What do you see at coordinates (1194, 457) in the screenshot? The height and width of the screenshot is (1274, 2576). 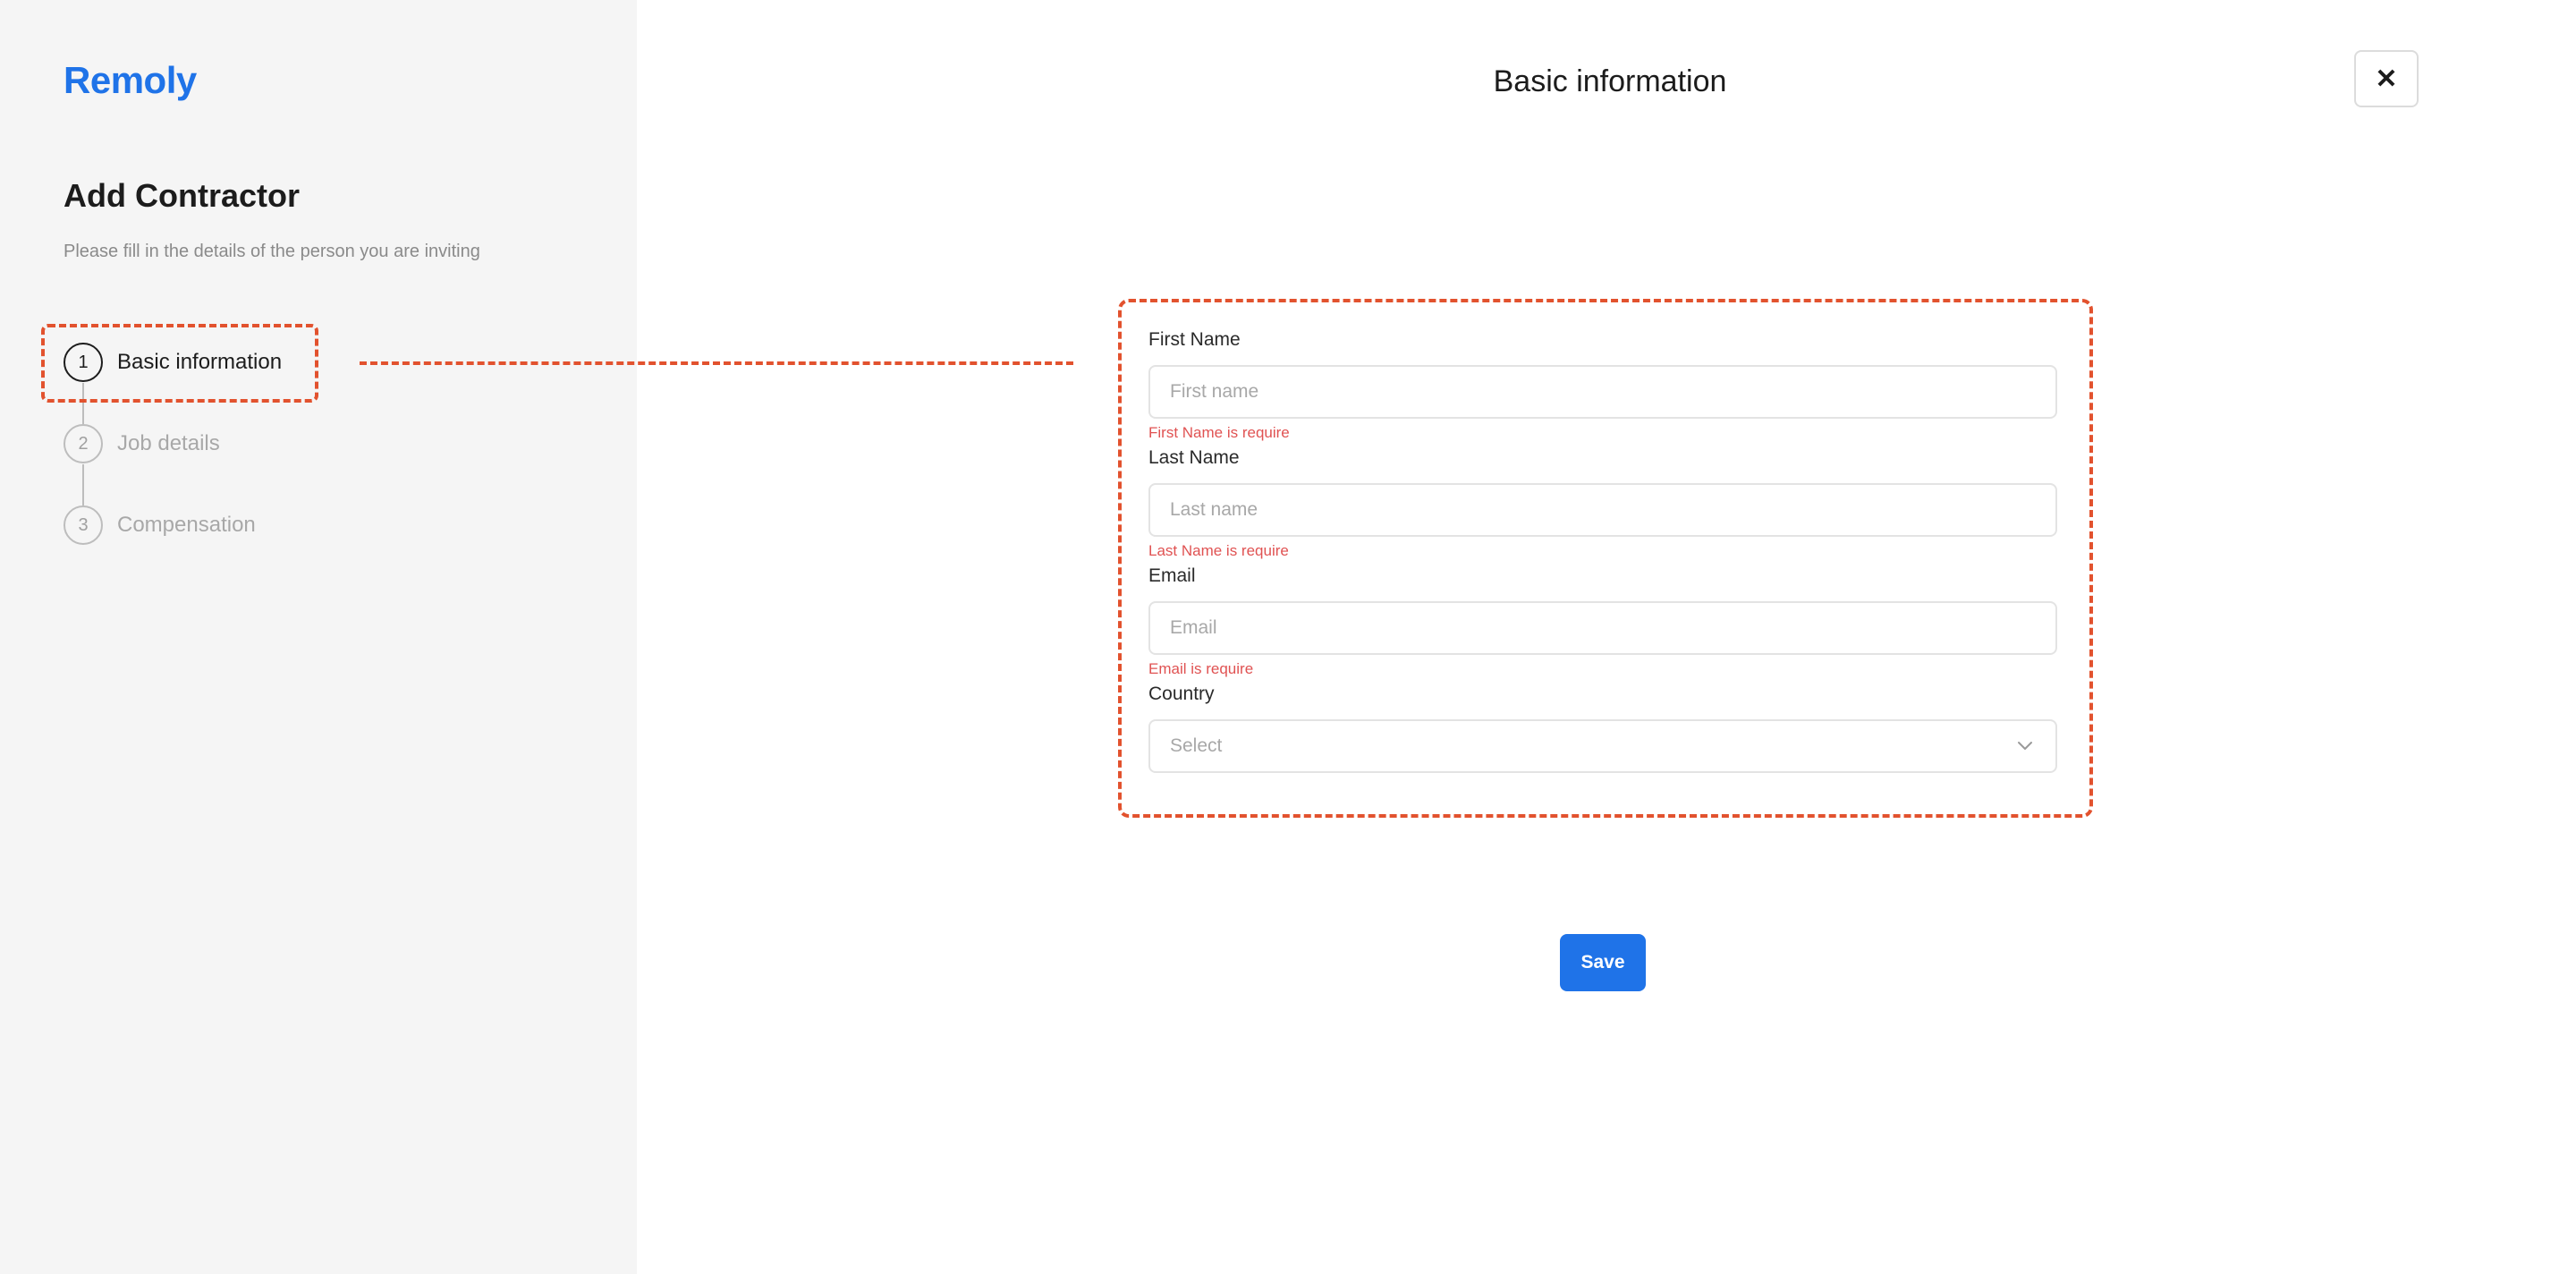 I see `last-name-label: Last Name` at bounding box center [1194, 457].